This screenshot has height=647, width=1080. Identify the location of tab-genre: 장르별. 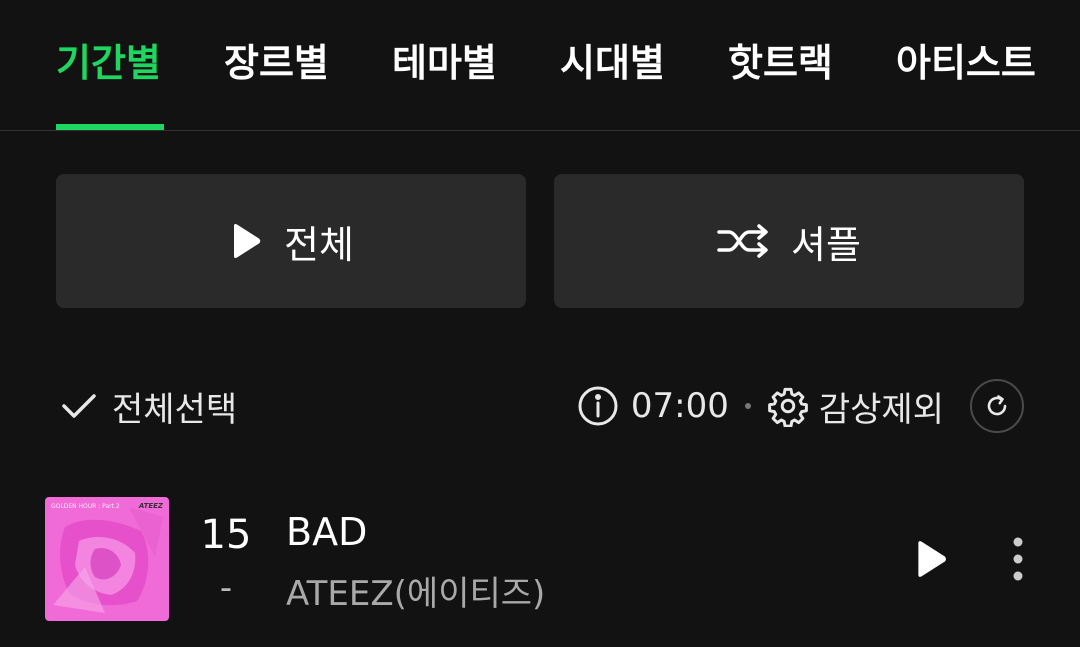
(276, 63).